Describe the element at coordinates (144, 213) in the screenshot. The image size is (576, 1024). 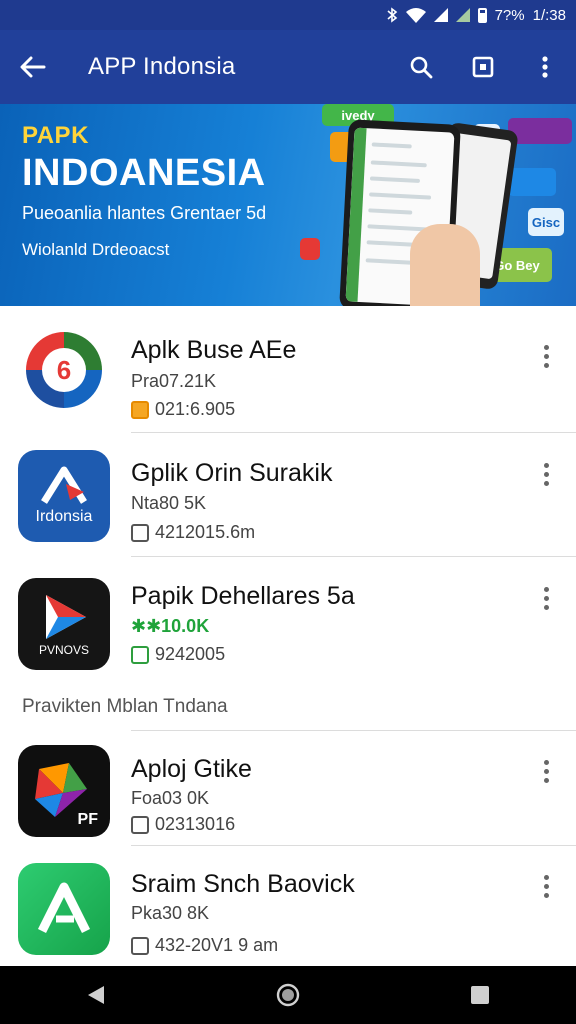
I see `banner-subtitle: Pueoanlia hlantes Grentaer 5d` at that location.